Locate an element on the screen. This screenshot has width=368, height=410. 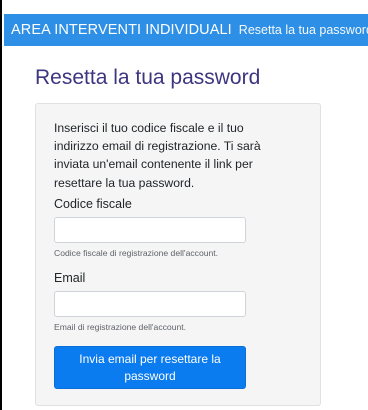
email-label: Email is located at coordinates (70, 278).